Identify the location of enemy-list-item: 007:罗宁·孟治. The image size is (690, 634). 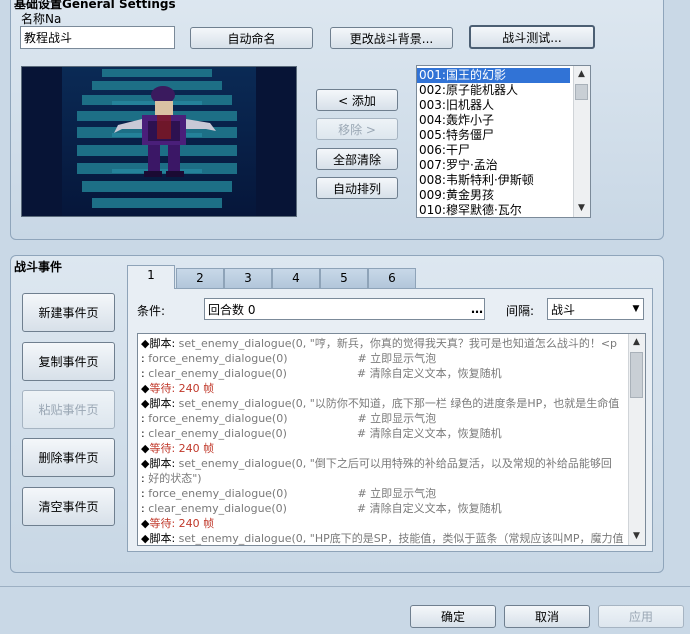
(503, 165).